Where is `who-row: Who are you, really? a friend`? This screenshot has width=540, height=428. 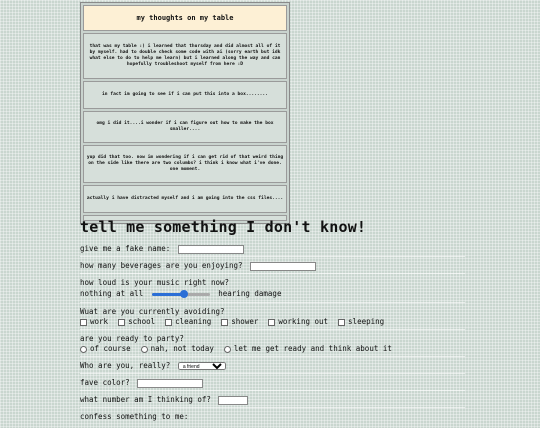 who-row: Who are you, really? a friend is located at coordinates (272, 367).